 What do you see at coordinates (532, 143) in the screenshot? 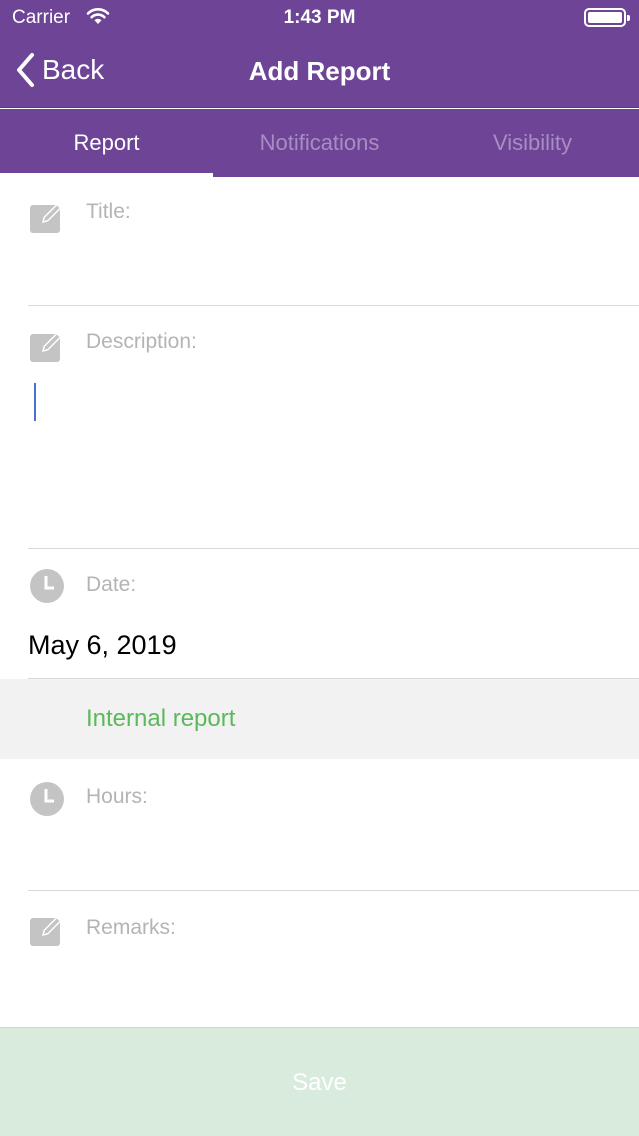
I see `tab-visibility: Visibility` at bounding box center [532, 143].